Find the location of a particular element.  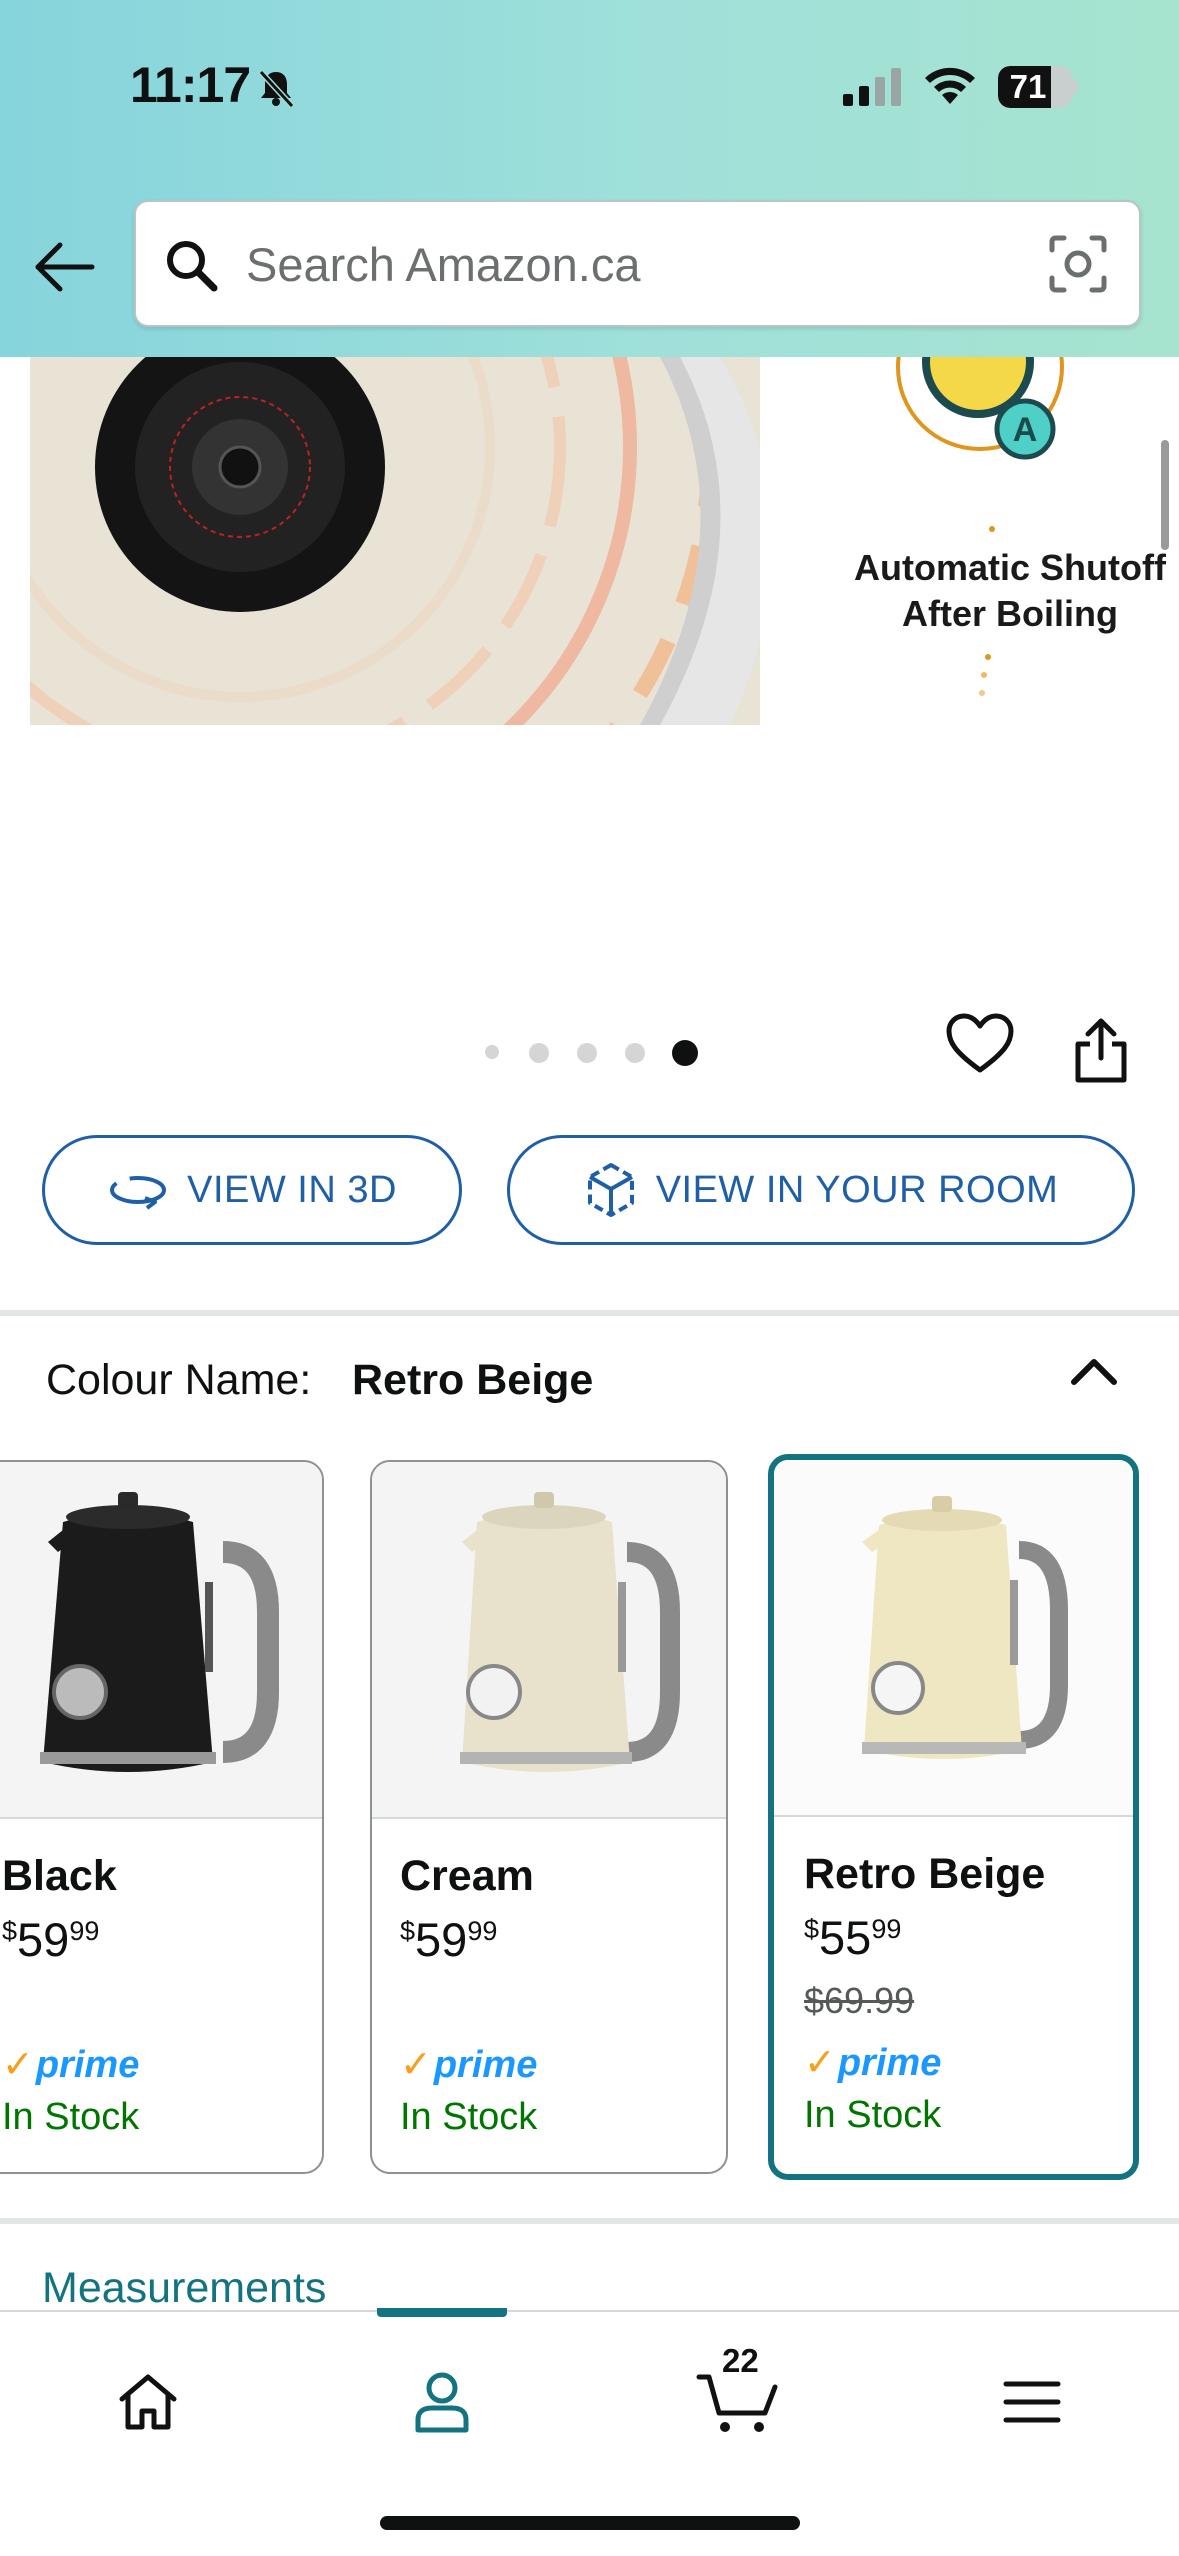

view-in-3d-label: VIEW IN 3D is located at coordinates (292, 1189).